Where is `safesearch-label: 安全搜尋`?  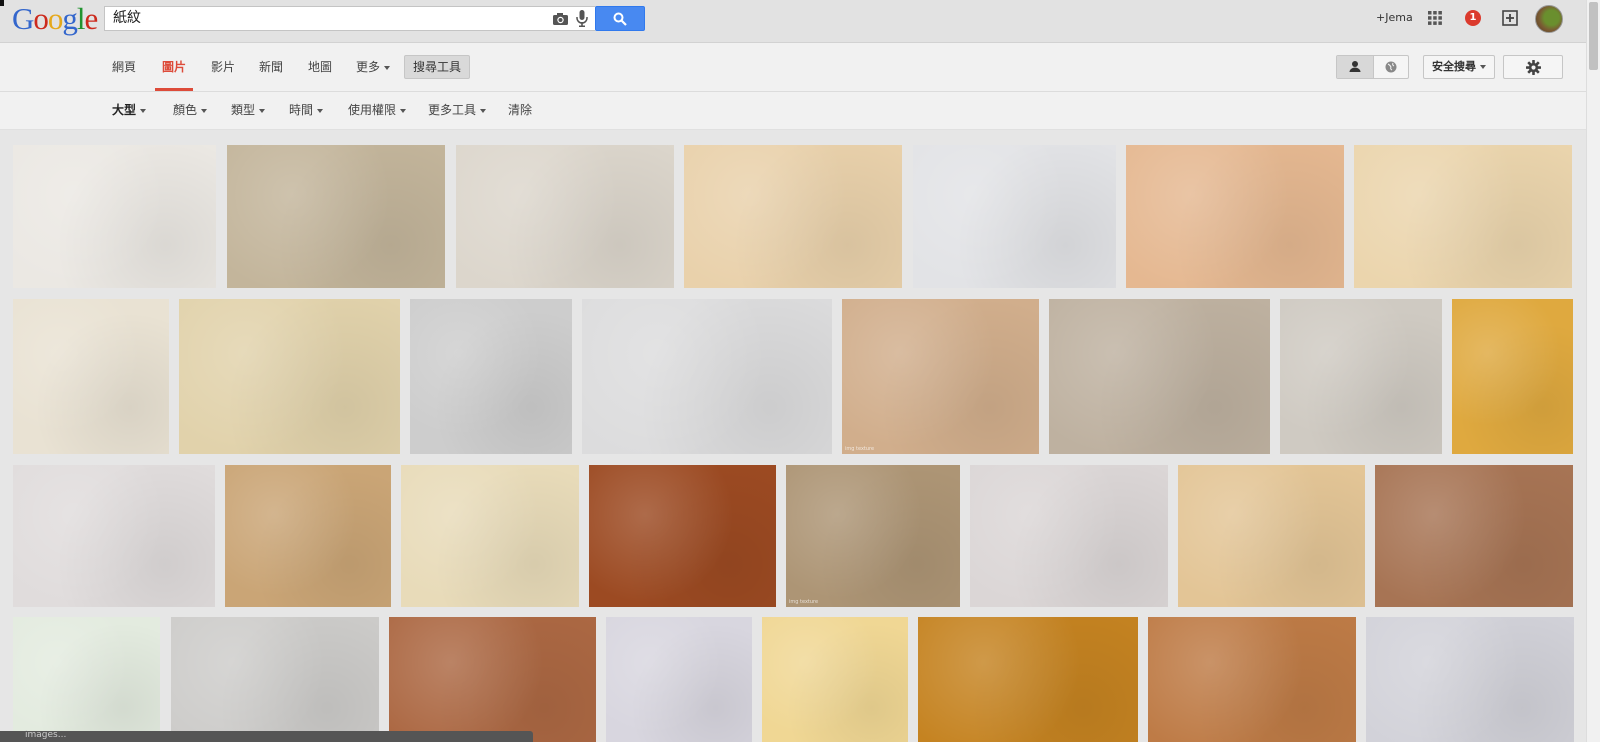
safesearch-label: 安全搜尋 is located at coordinates (1454, 66).